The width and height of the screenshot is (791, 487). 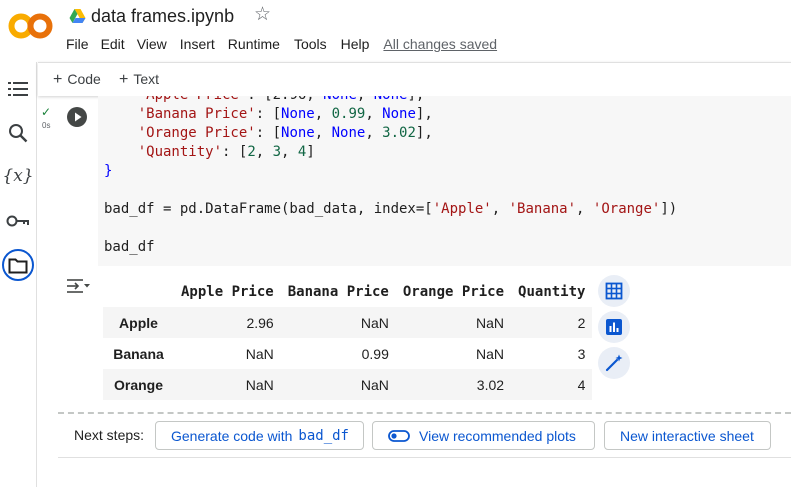 I want to click on colab-logo, so click(x=31, y=26).